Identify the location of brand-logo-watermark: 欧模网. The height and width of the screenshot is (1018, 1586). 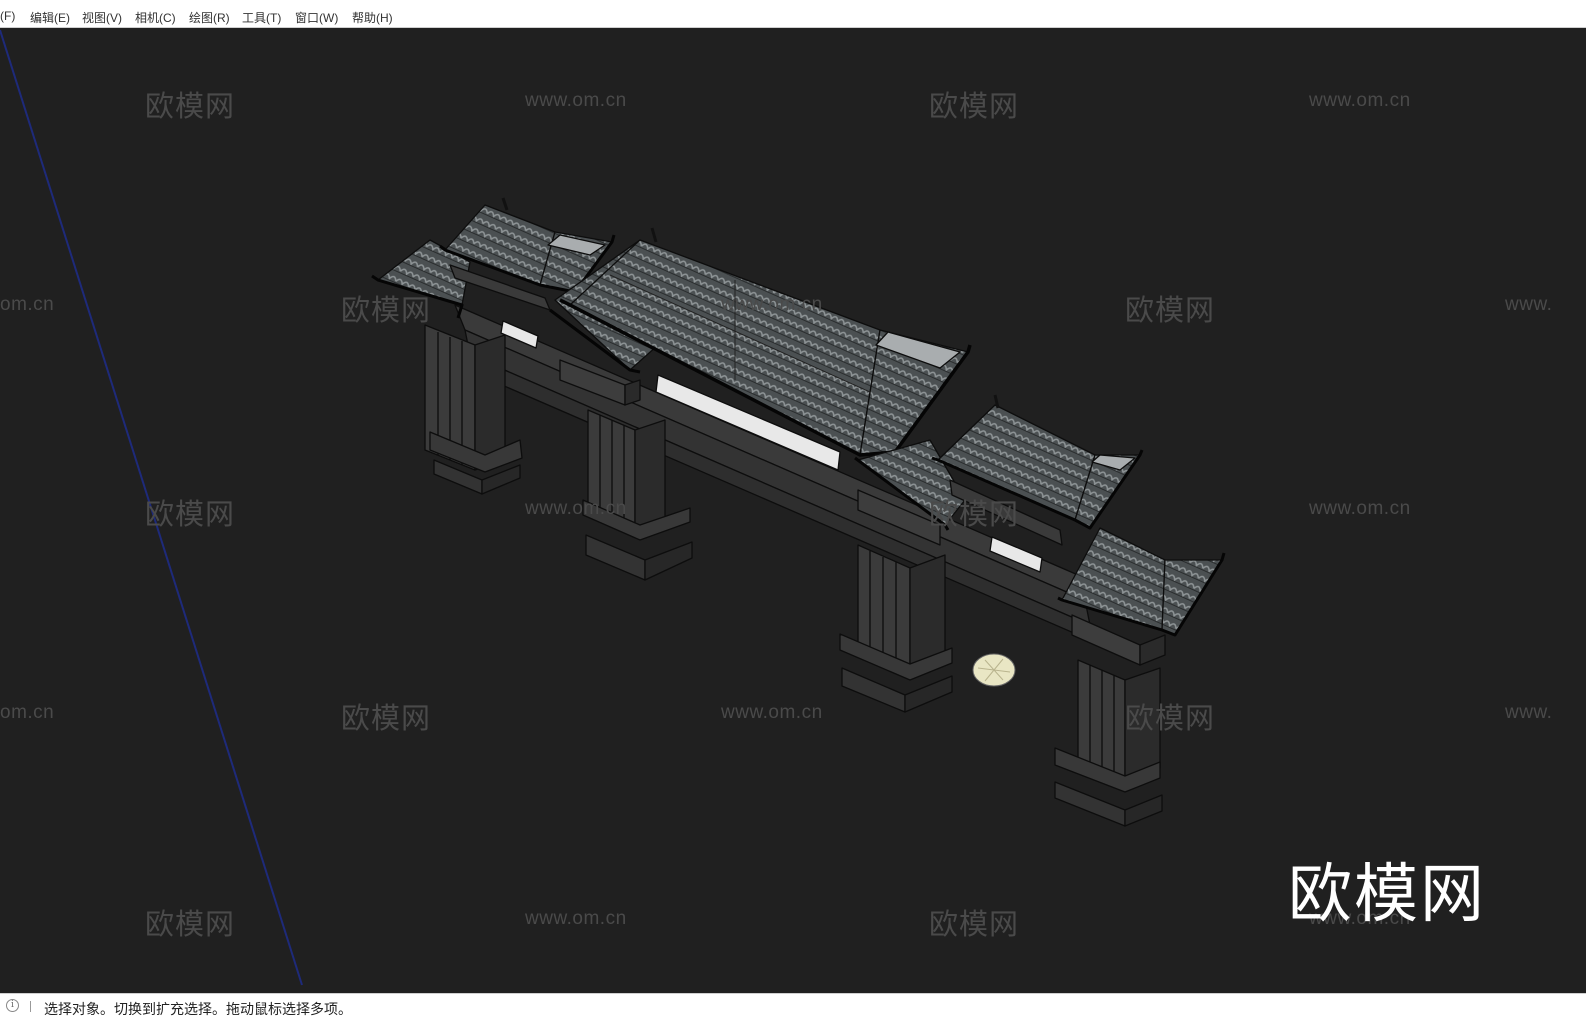
(1387, 894).